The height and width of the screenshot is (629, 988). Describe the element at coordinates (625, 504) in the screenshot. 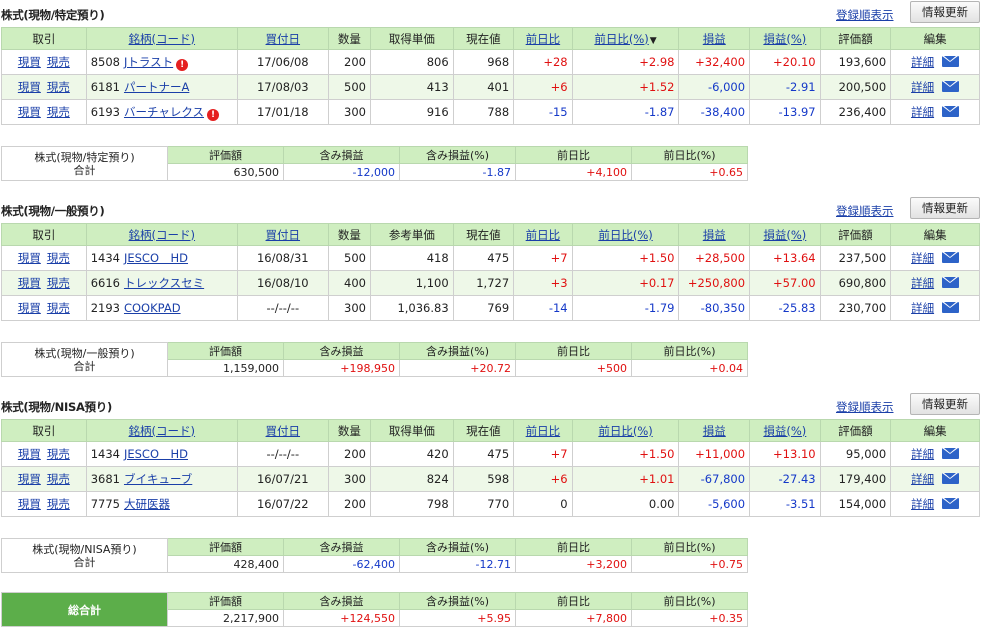

I see `day-change-pct: 0.00` at that location.